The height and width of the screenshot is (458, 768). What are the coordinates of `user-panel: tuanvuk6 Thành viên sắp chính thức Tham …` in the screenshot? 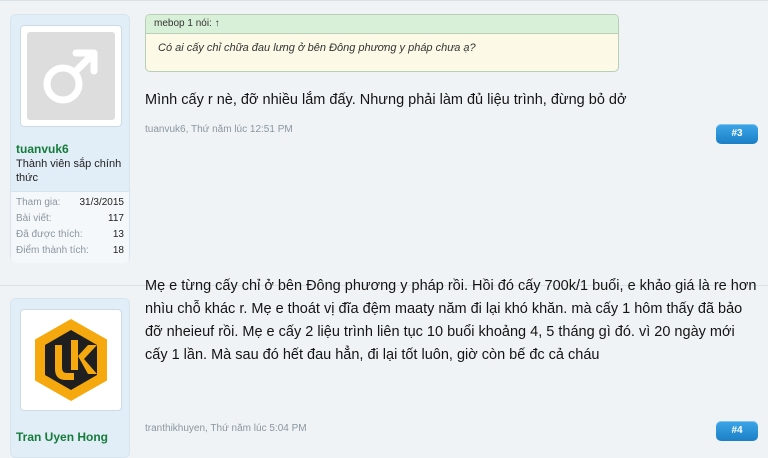 It's located at (70, 138).